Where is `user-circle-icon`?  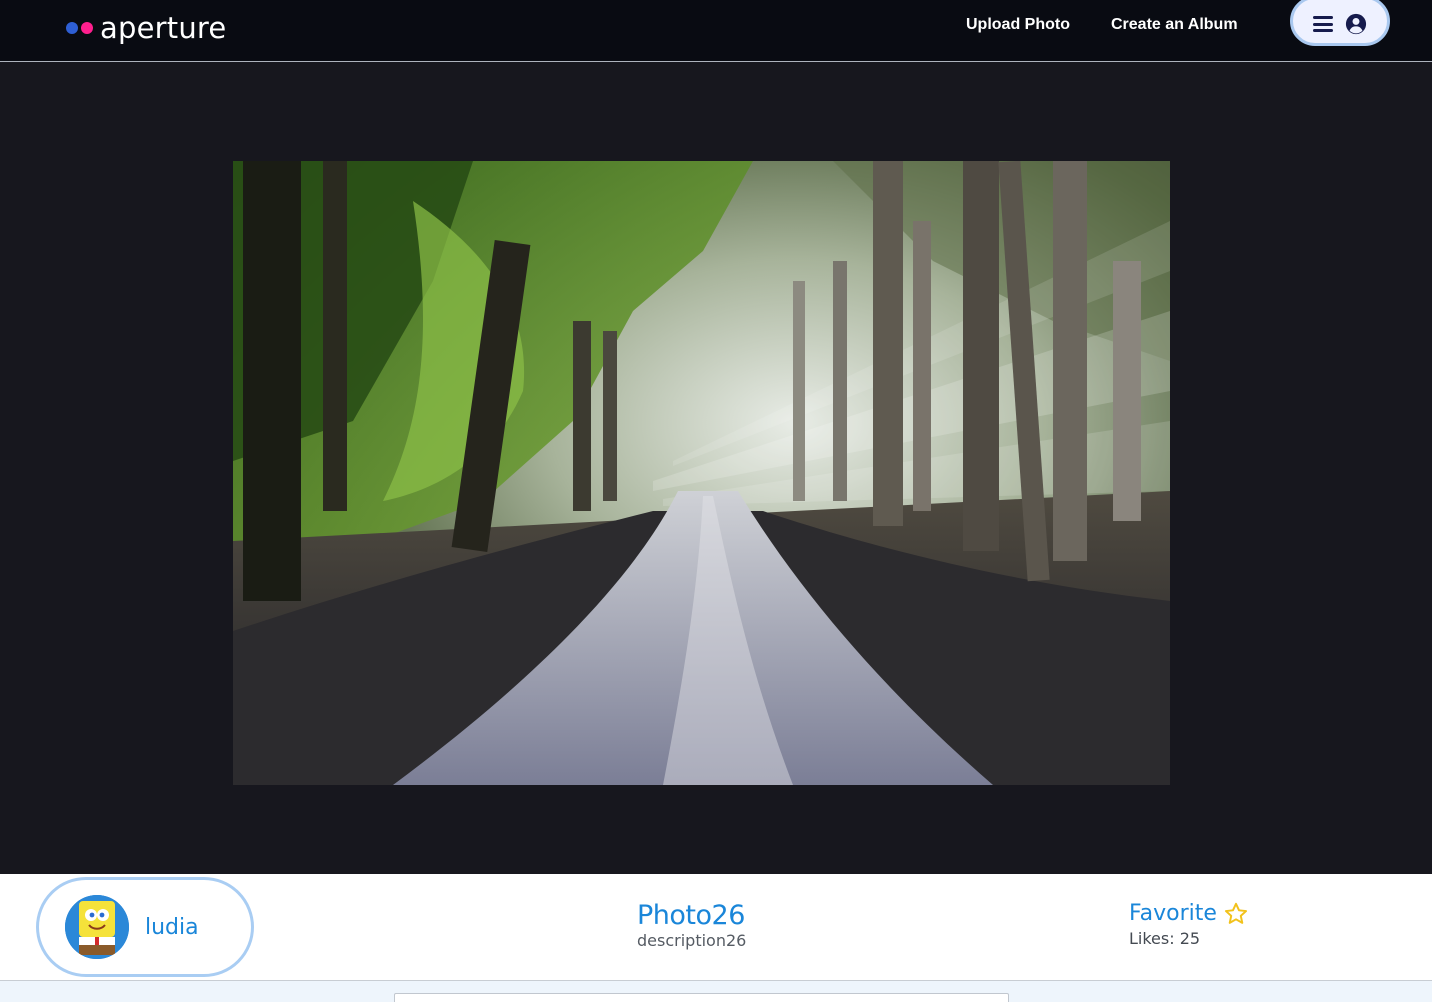
user-circle-icon is located at coordinates (1356, 24).